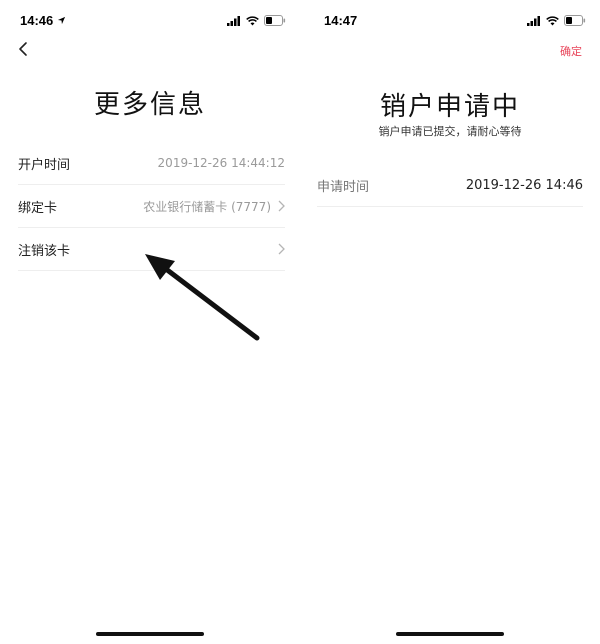  What do you see at coordinates (151, 163) in the screenshot?
I see `row-open-time: 开户时间 2019-12-26 14:44:12` at bounding box center [151, 163].